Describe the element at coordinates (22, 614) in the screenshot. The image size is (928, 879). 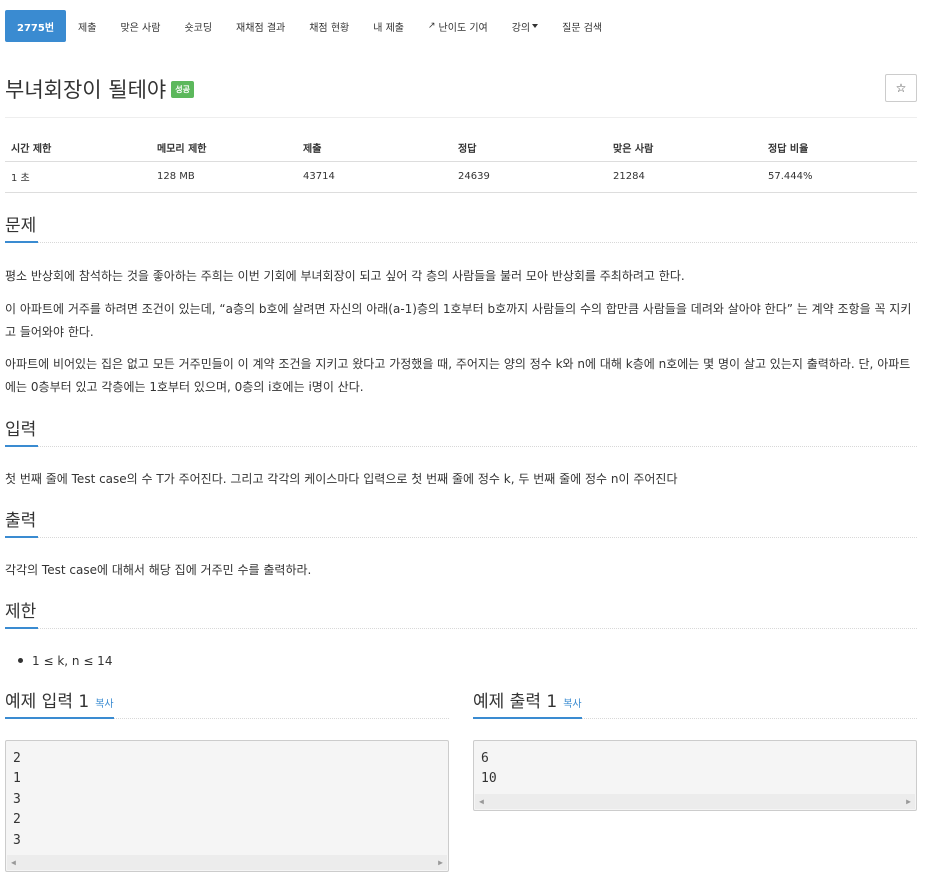
I see `limit-heading: 제한` at that location.